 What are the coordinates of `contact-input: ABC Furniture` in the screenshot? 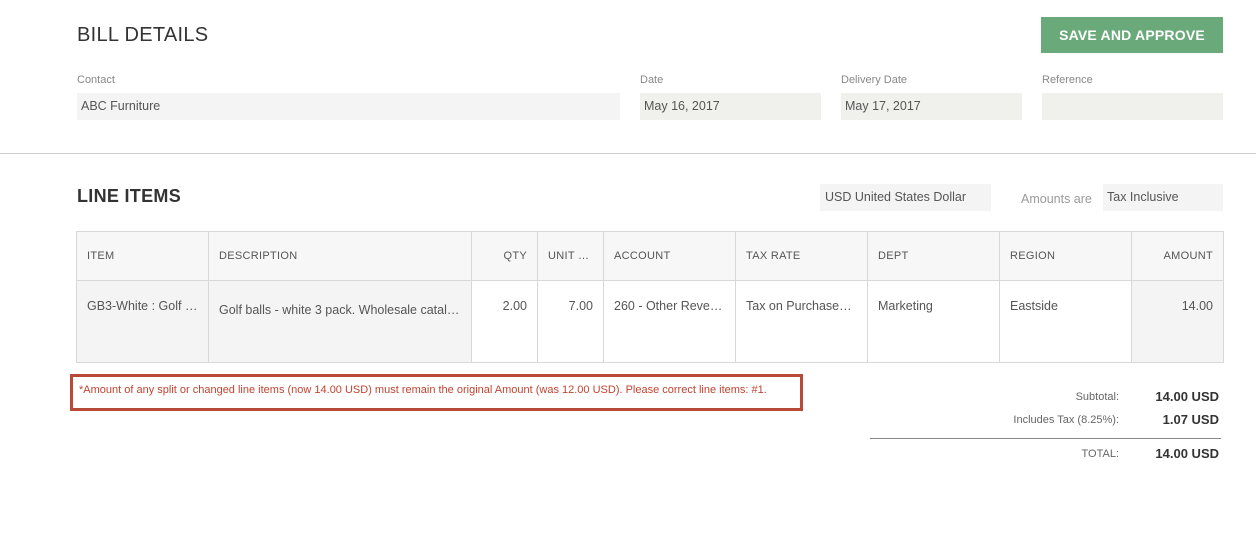 It's located at (348, 106).